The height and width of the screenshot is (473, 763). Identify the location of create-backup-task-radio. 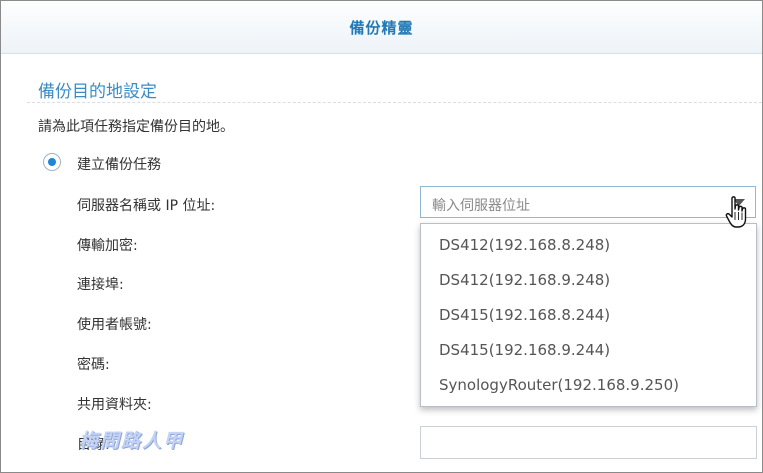
(52, 162).